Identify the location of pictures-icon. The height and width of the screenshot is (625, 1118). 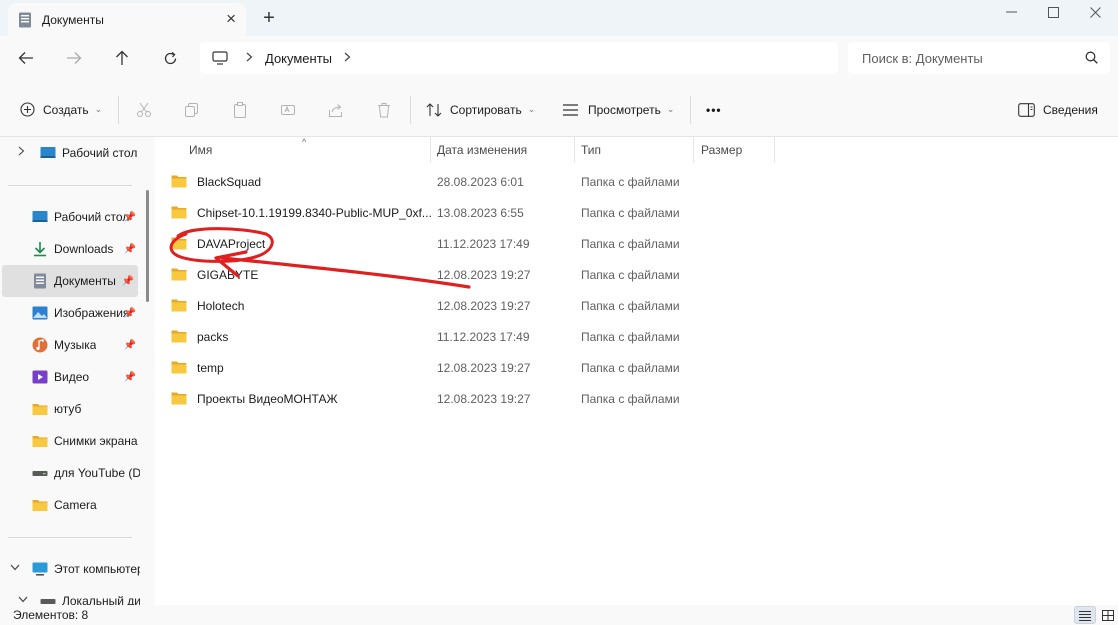
(40, 313).